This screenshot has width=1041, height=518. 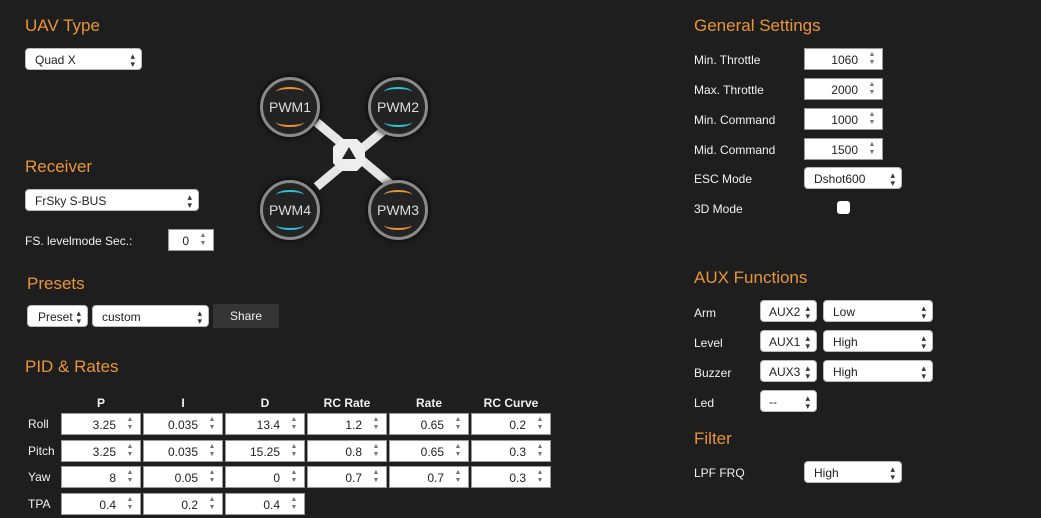 I want to click on aux-channel-select: -- ▴ ▾, so click(x=788, y=401).